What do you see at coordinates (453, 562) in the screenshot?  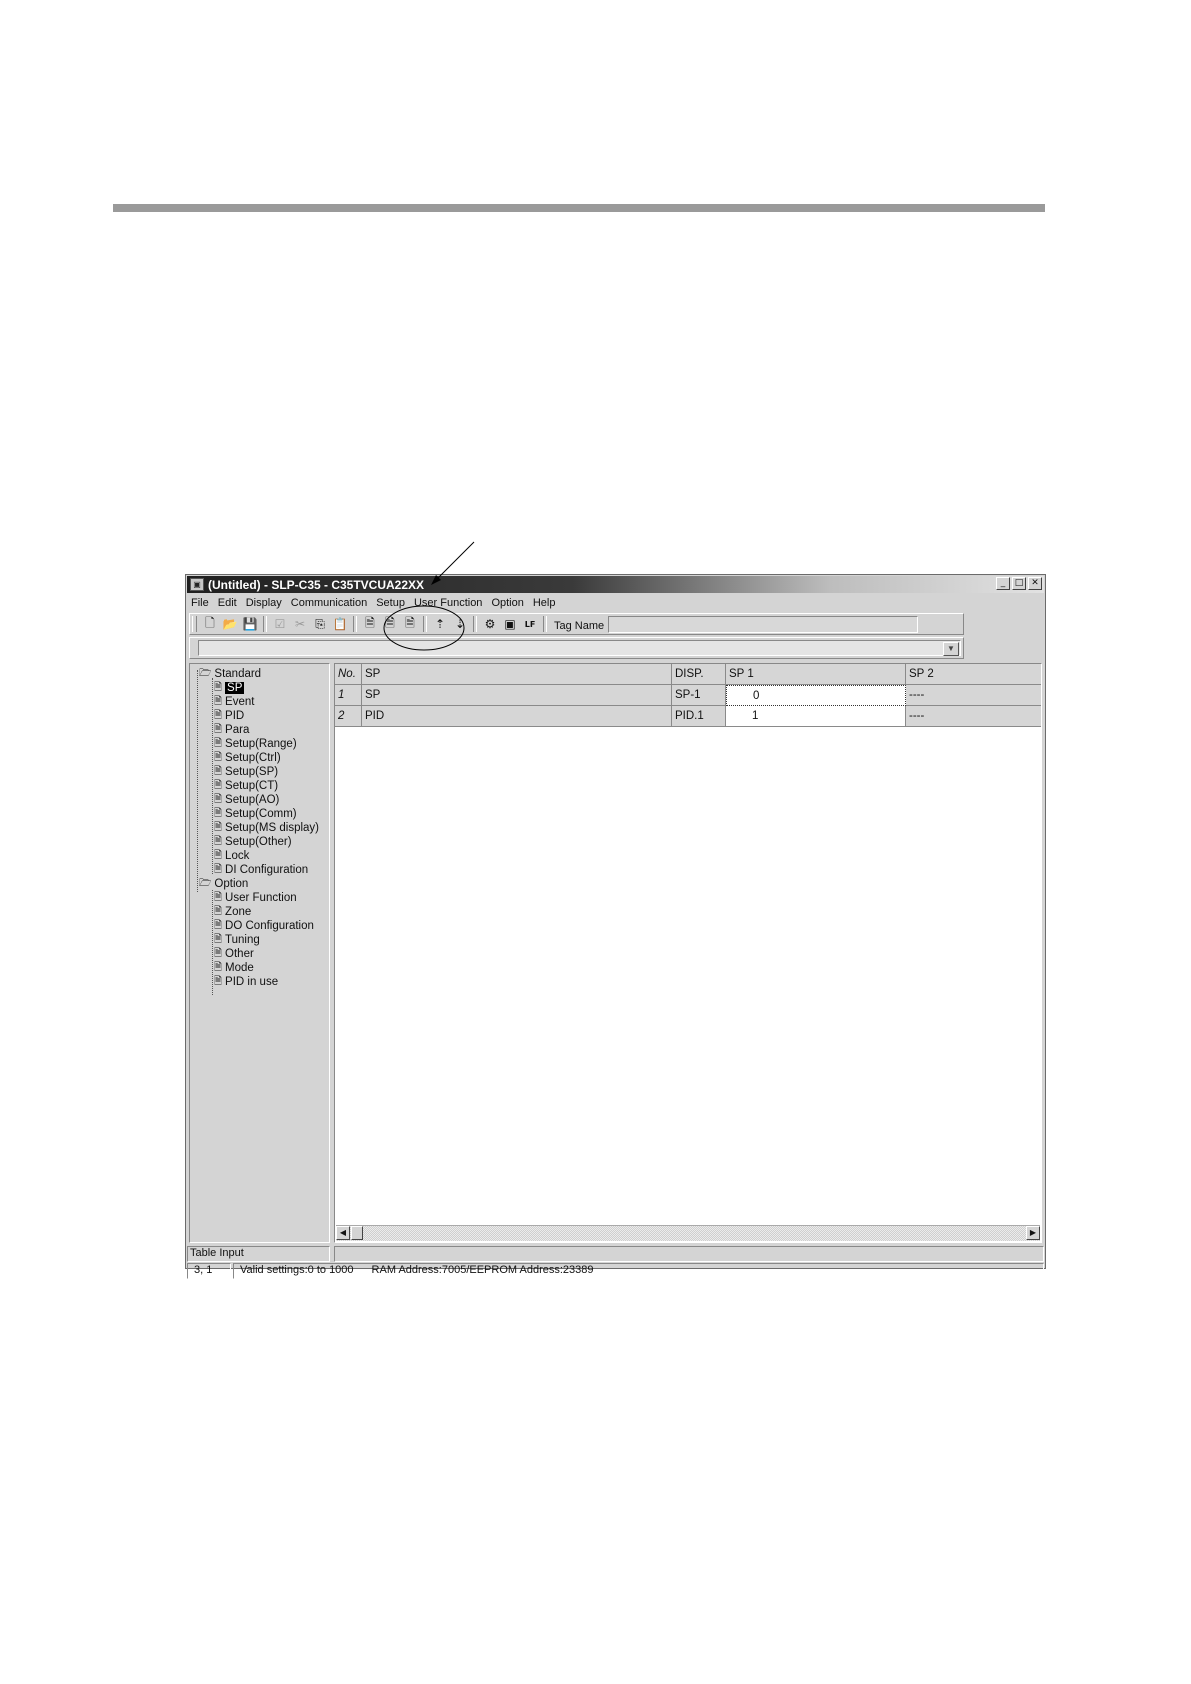 I see `pointer-arrow-line` at bounding box center [453, 562].